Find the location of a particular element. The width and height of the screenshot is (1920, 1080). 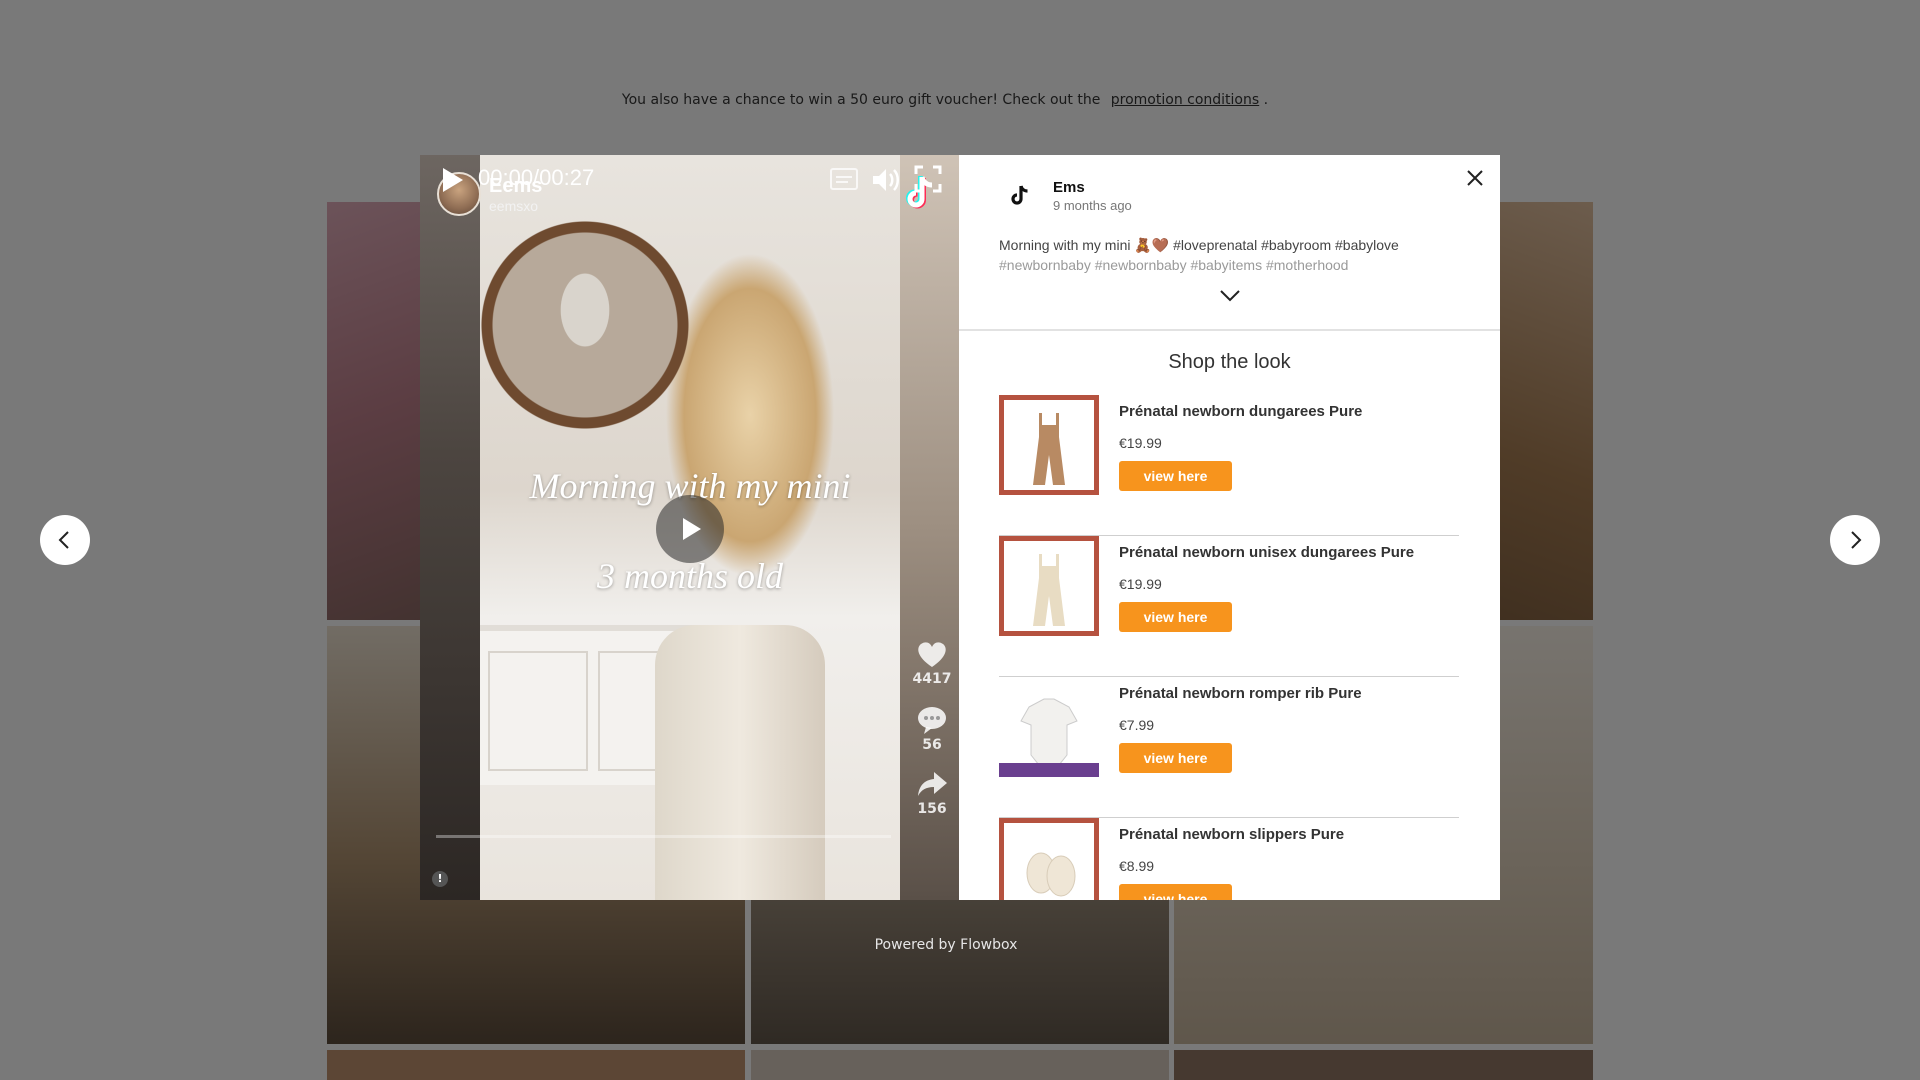

next-post-button is located at coordinates (1855, 540).